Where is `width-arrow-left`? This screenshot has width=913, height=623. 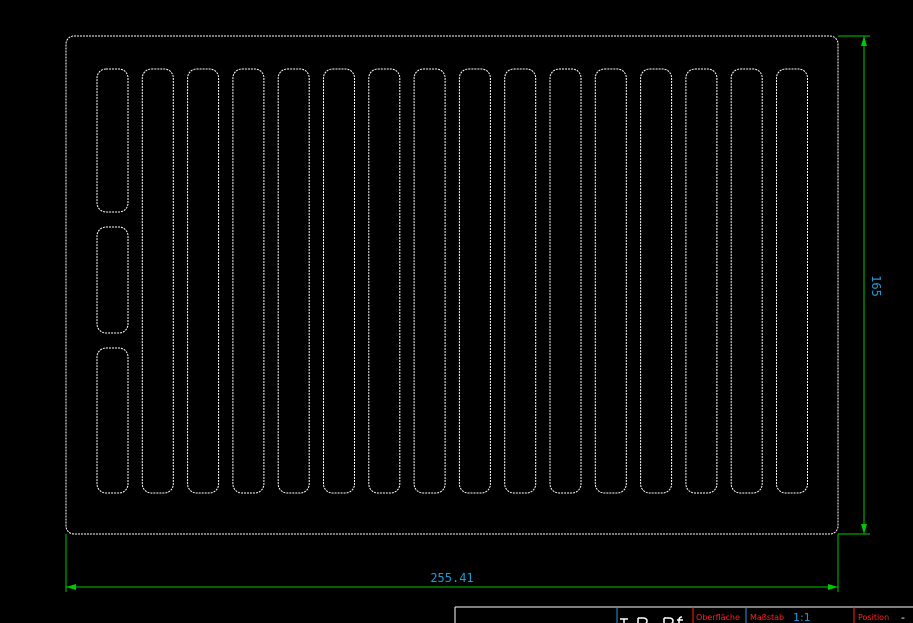
width-arrow-left is located at coordinates (71, 587).